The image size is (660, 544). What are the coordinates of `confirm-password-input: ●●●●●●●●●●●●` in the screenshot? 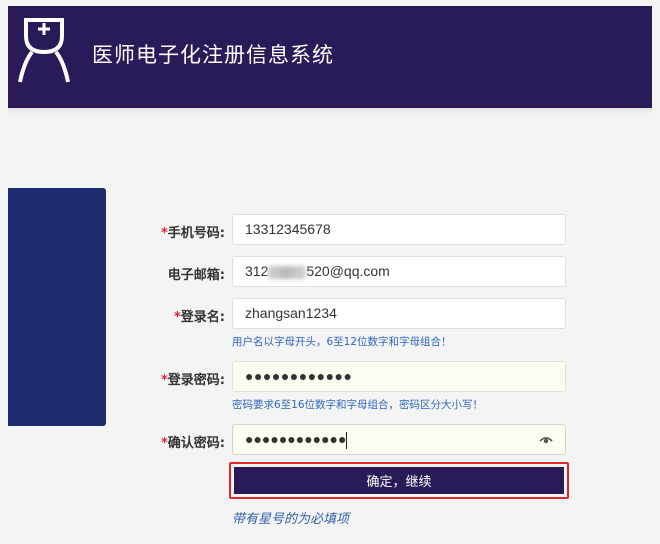 It's located at (399, 439).